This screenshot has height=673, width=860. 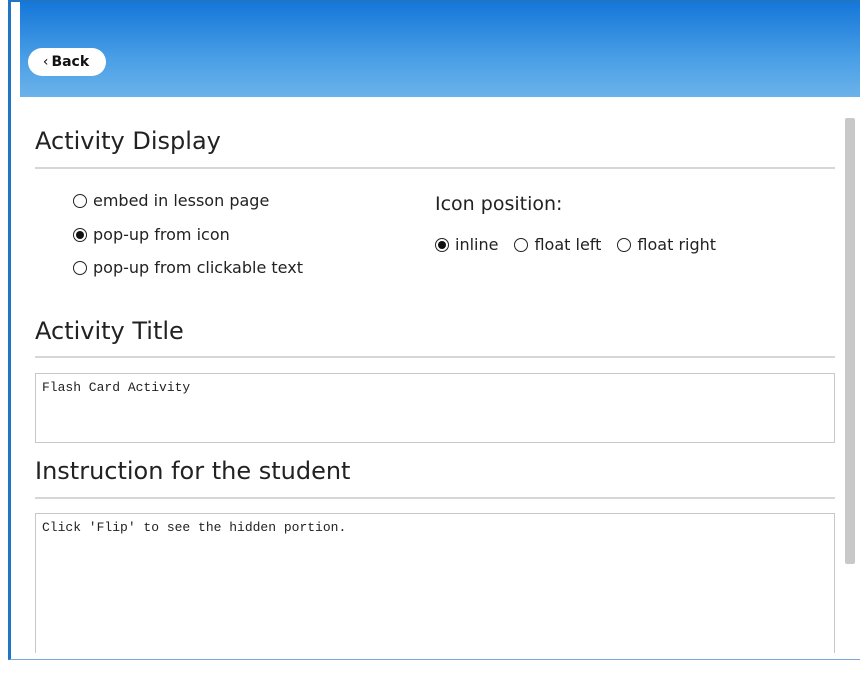 What do you see at coordinates (181, 200) in the screenshot?
I see `radio-label: embed in lesson page` at bounding box center [181, 200].